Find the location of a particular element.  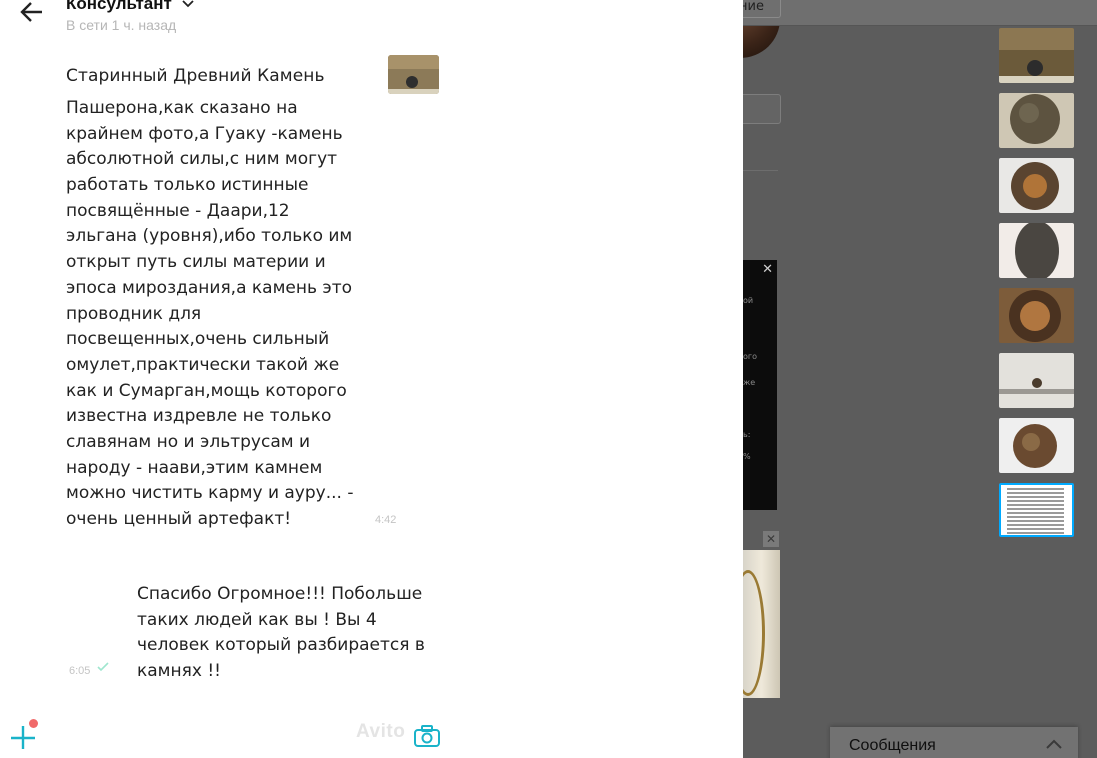

popup-text-fragment: % is located at coordinates (747, 456).